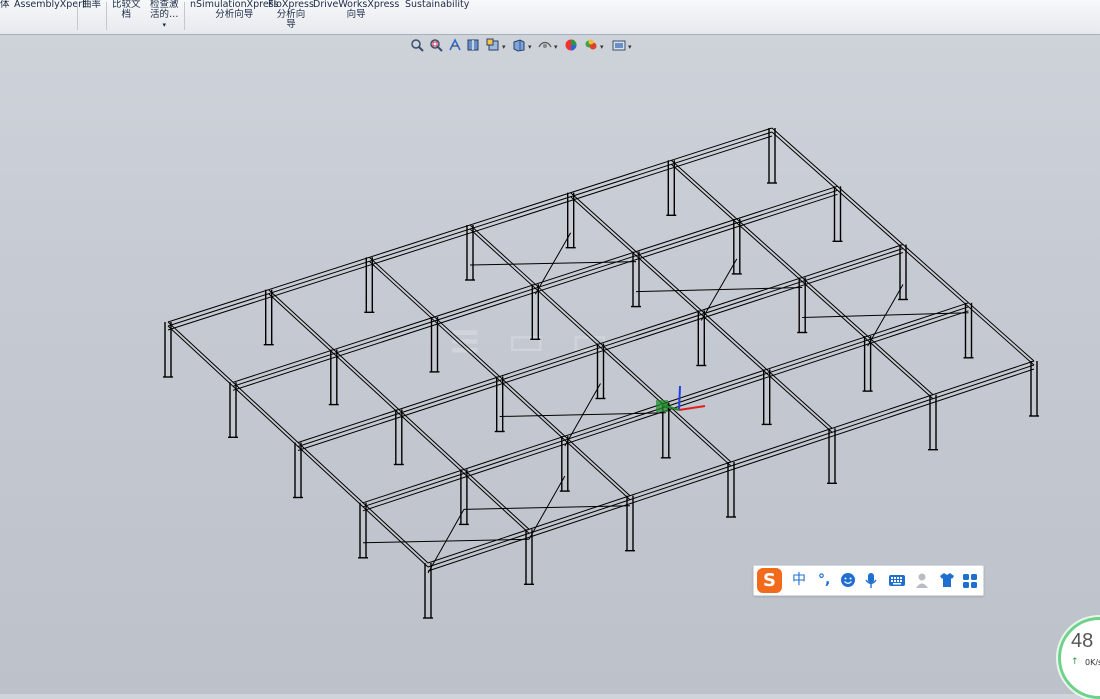  What do you see at coordinates (947, 580) in the screenshot?
I see `skin-icon` at bounding box center [947, 580].